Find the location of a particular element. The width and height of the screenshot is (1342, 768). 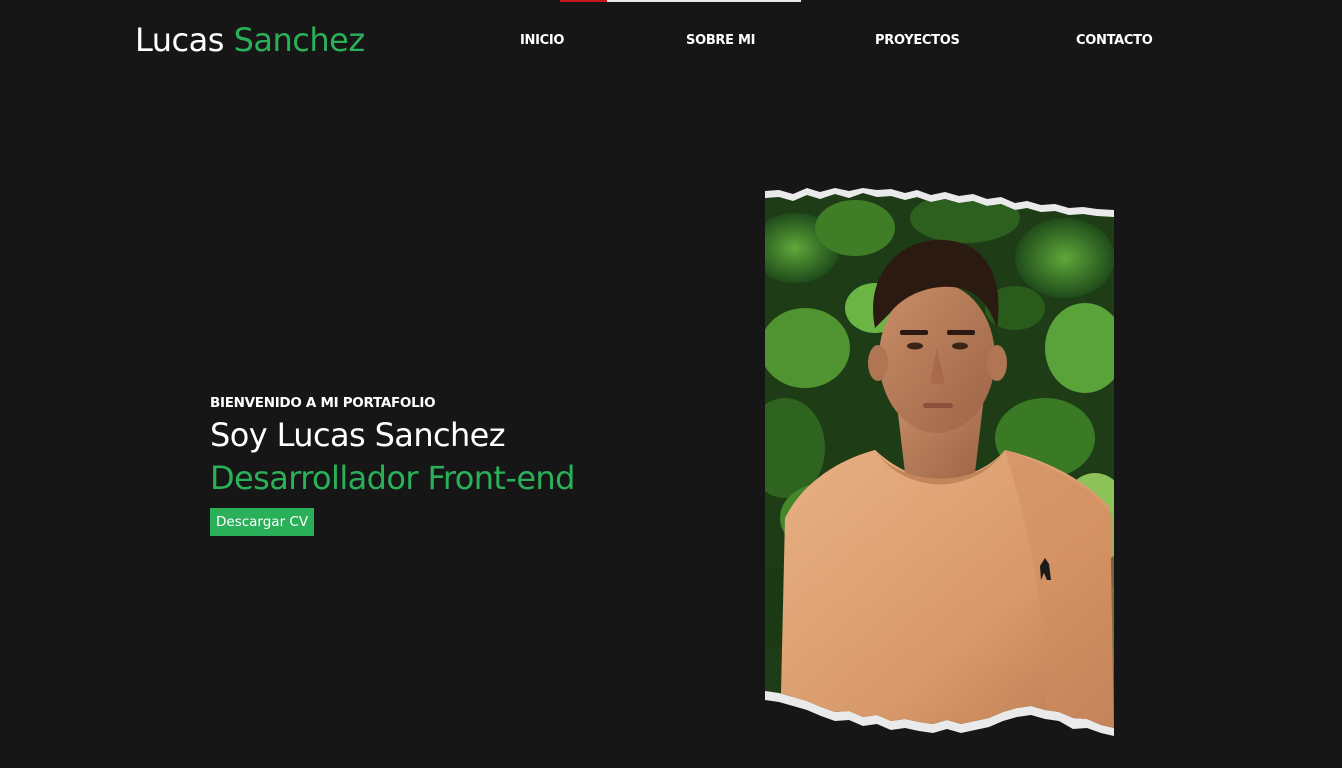

nav-link-contacto: CONTACTO is located at coordinates (1114, 41).